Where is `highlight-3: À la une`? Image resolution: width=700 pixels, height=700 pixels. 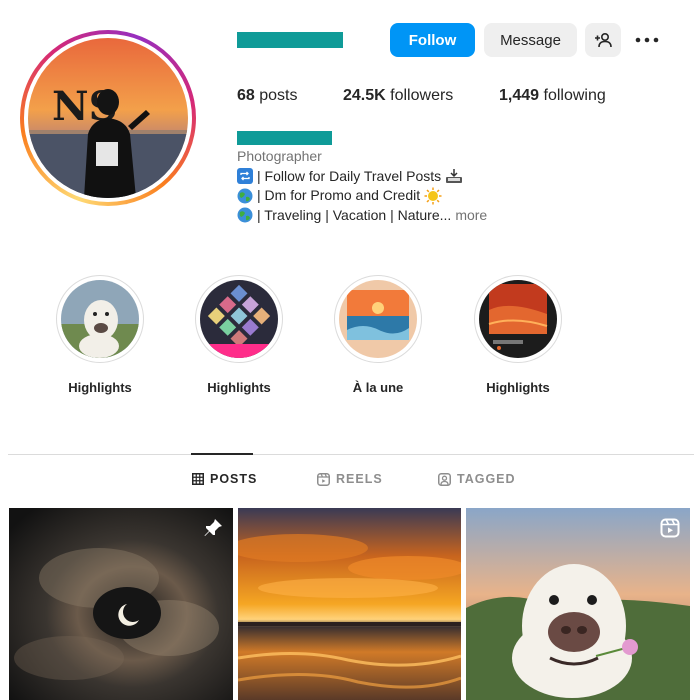
highlight-3: À la une is located at coordinates (378, 335).